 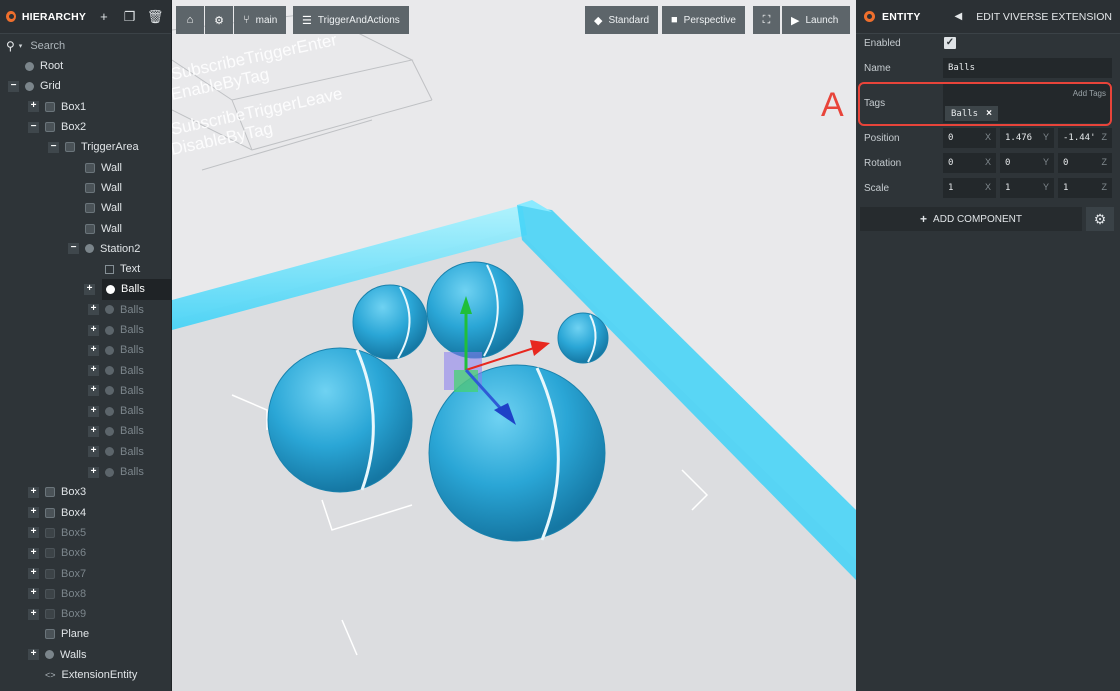 What do you see at coordinates (86, 634) in the screenshot?
I see `tree-item: Plane` at bounding box center [86, 634].